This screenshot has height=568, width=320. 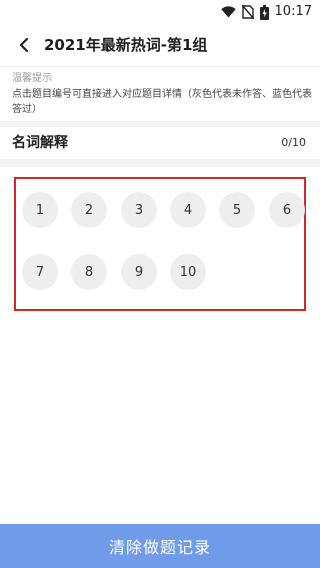 What do you see at coordinates (32, 78) in the screenshot?
I see `tip-title: 温馨提示` at bounding box center [32, 78].